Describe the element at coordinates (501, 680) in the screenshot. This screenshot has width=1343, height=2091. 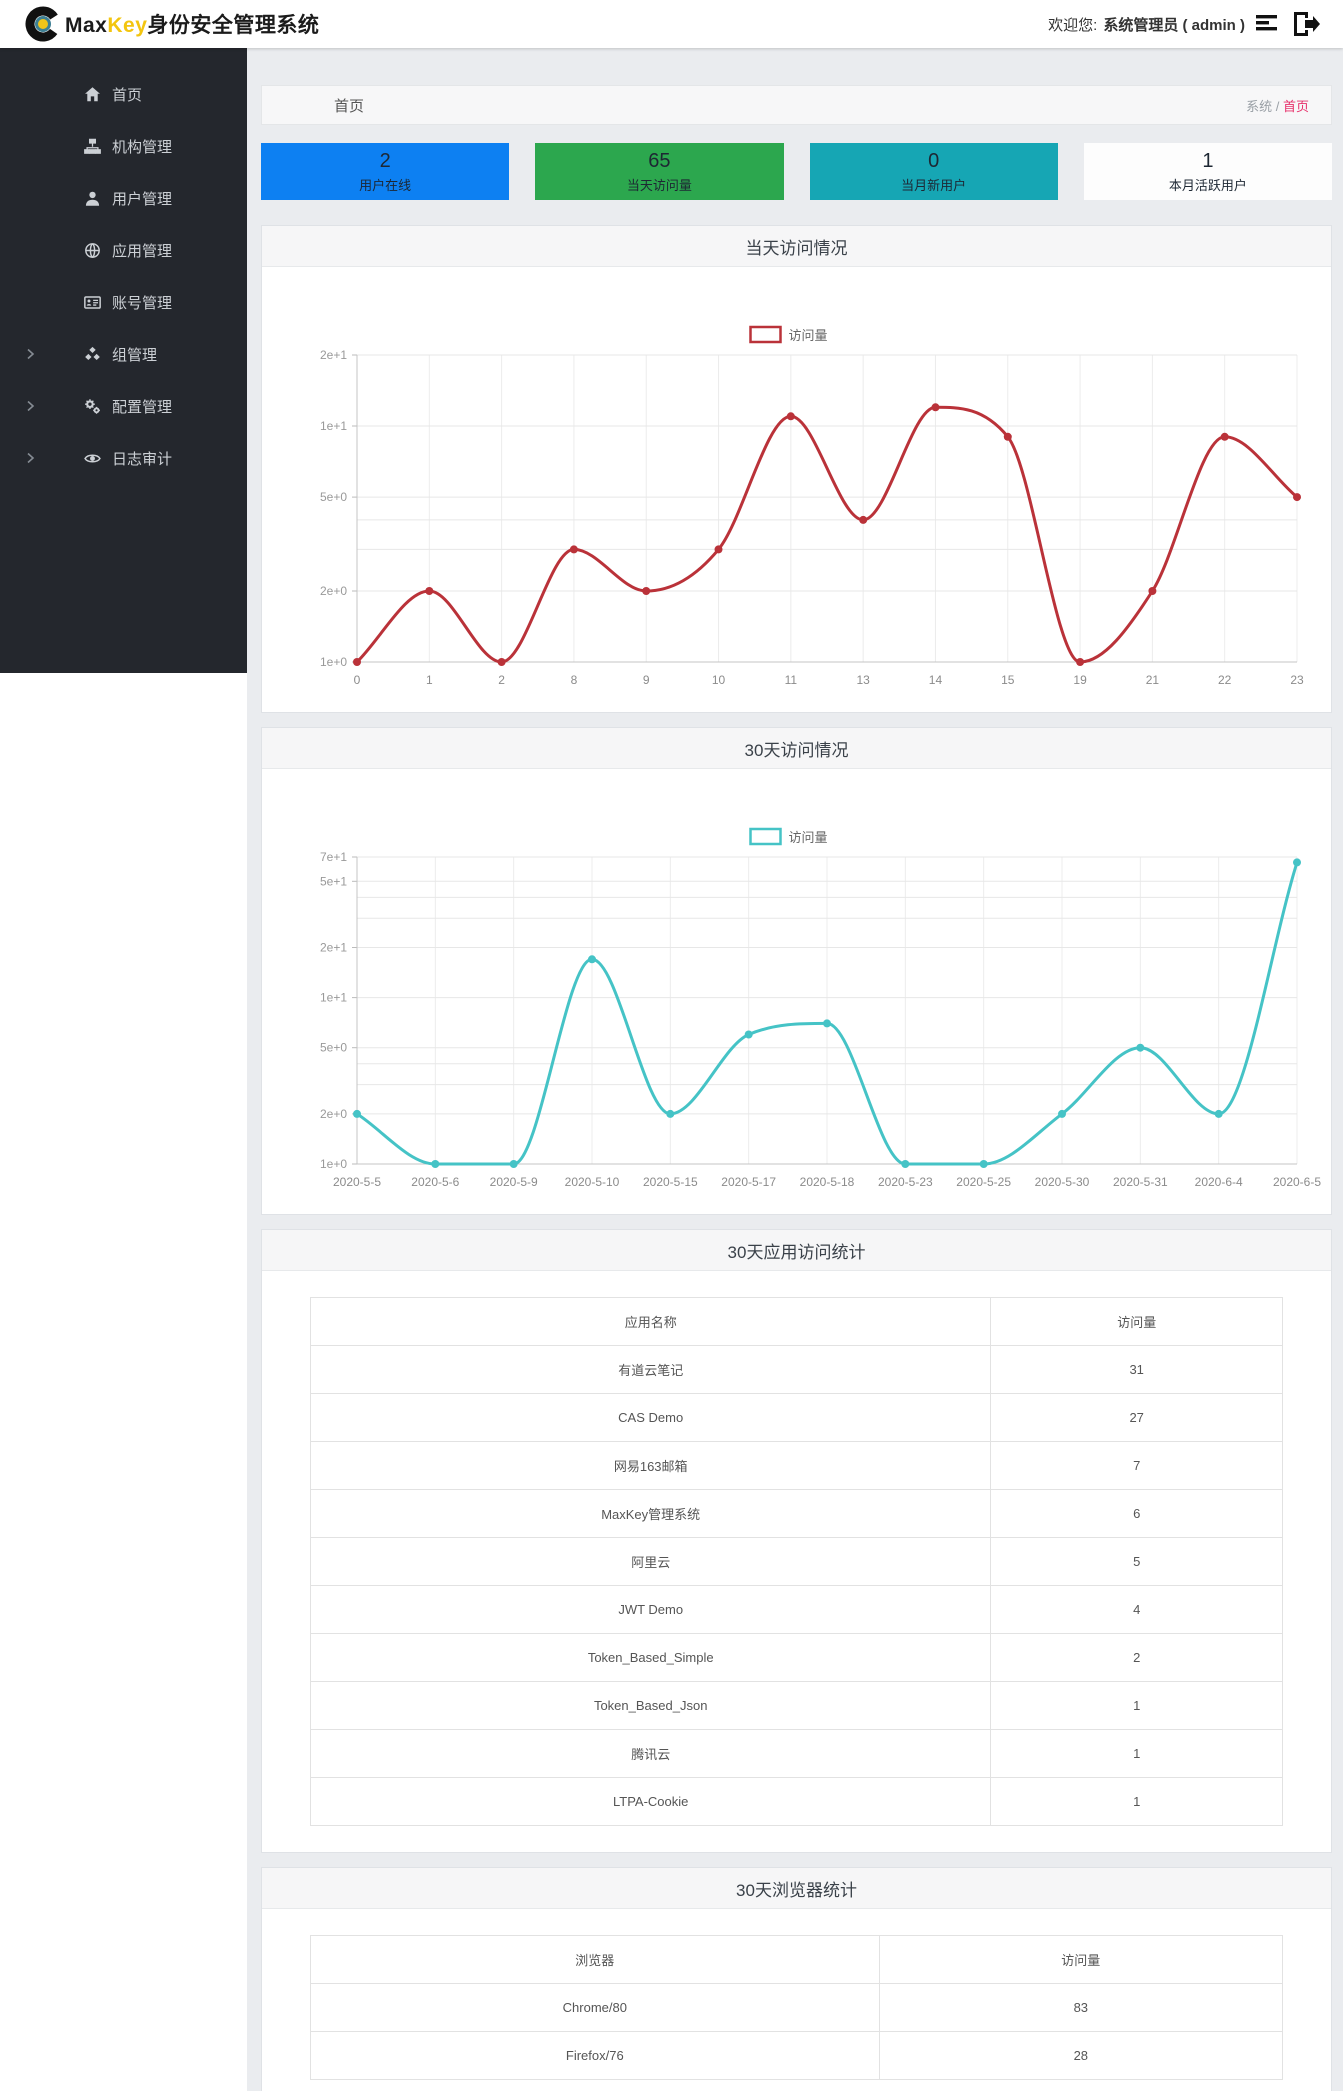
I see `svg-text: 2` at that location.